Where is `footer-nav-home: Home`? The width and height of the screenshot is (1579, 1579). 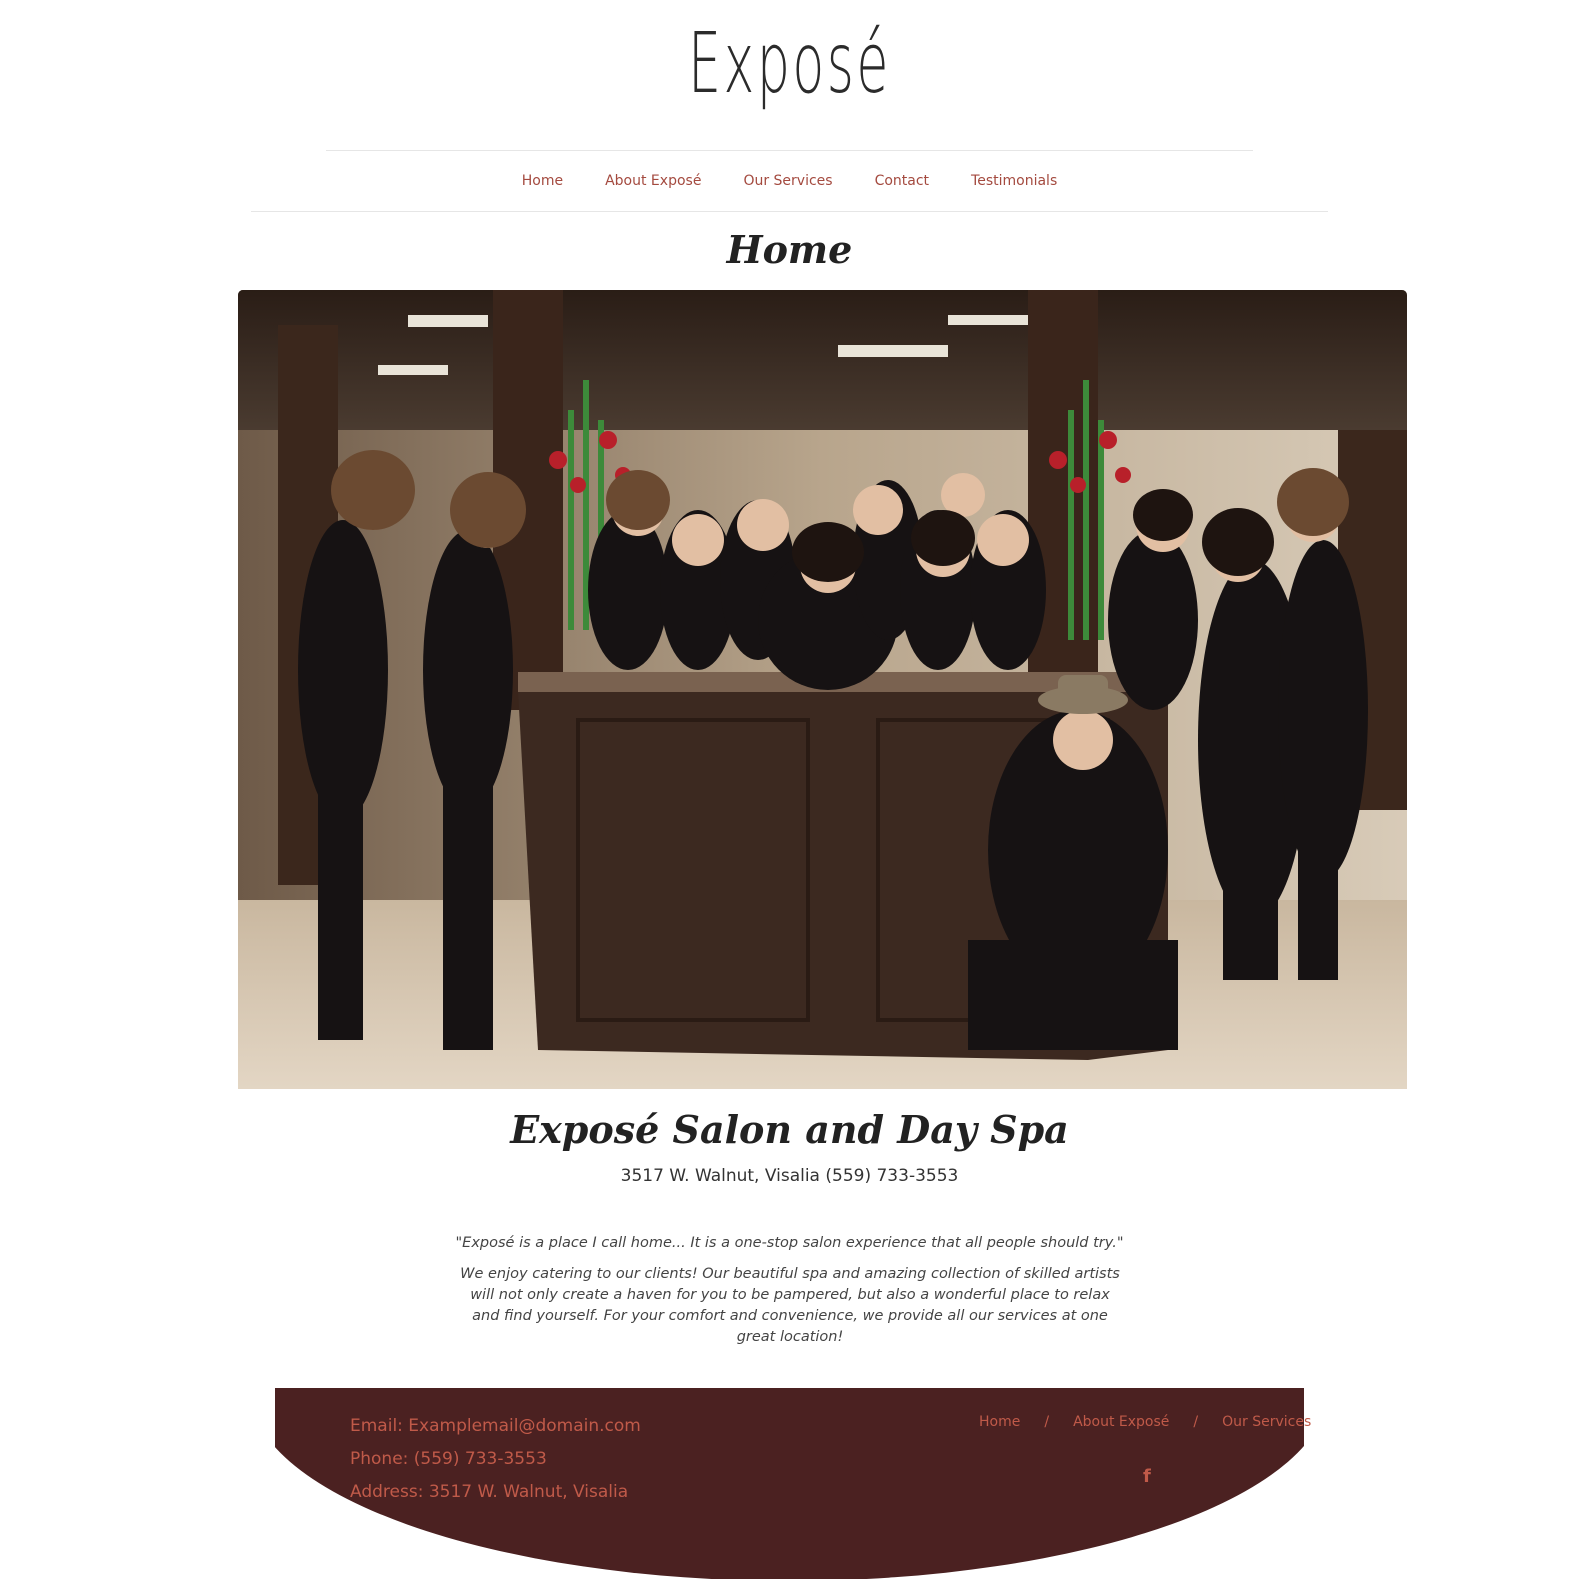
footer-nav-home: Home is located at coordinates (999, 1422).